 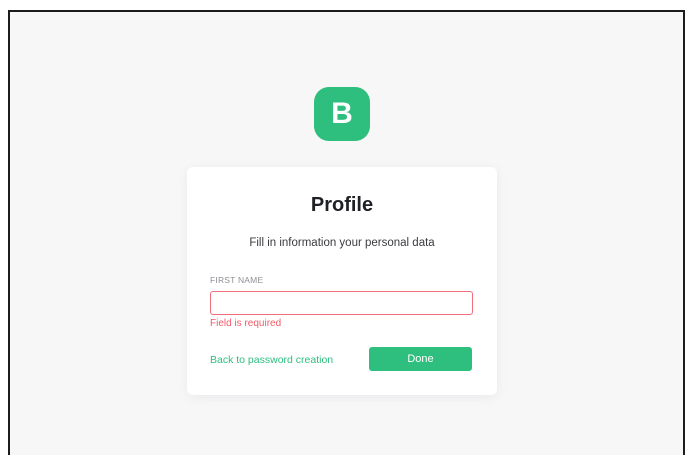 I want to click on logo-letter: B, so click(x=342, y=113).